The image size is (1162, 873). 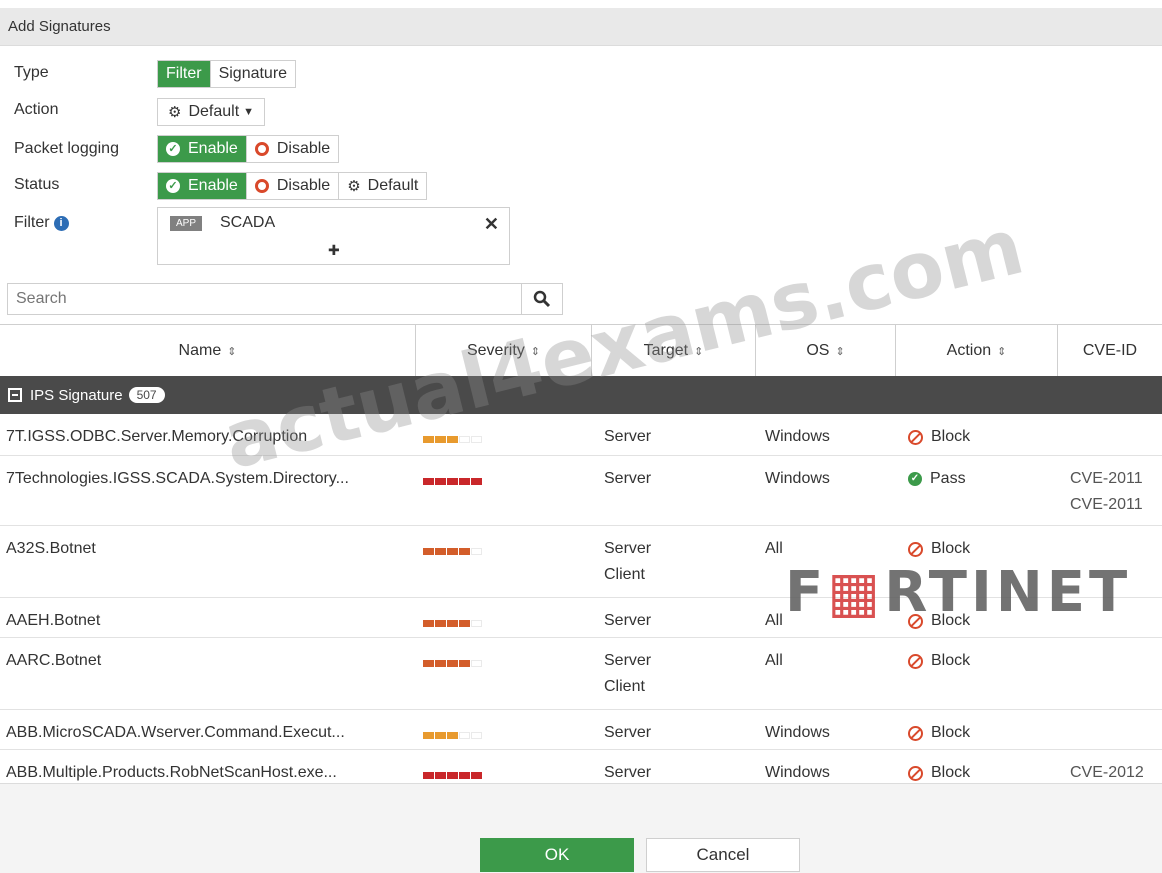 What do you see at coordinates (76, 395) in the screenshot?
I see `group-label: IPS Signature` at bounding box center [76, 395].